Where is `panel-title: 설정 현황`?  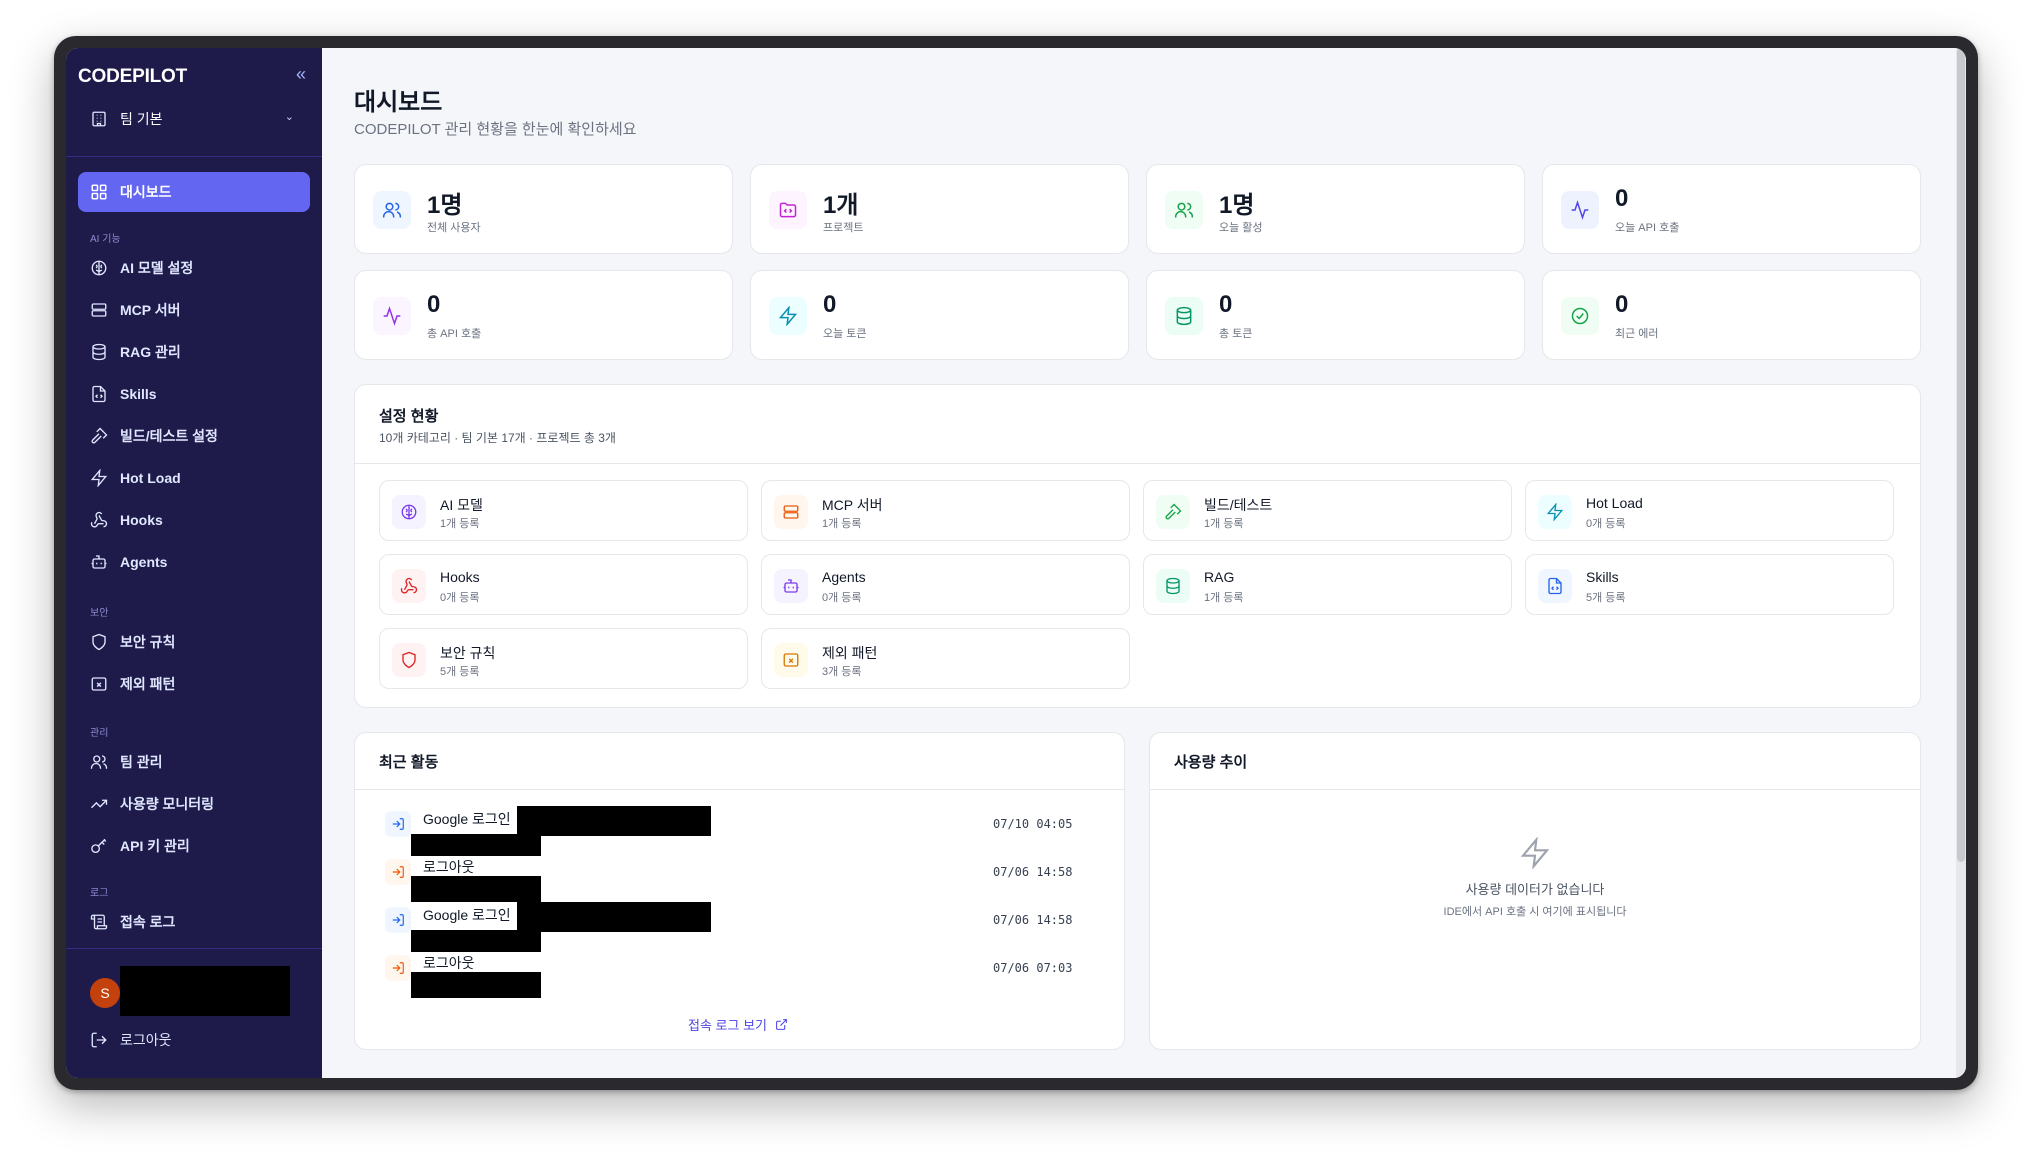
panel-title: 설정 현황 is located at coordinates (409, 416).